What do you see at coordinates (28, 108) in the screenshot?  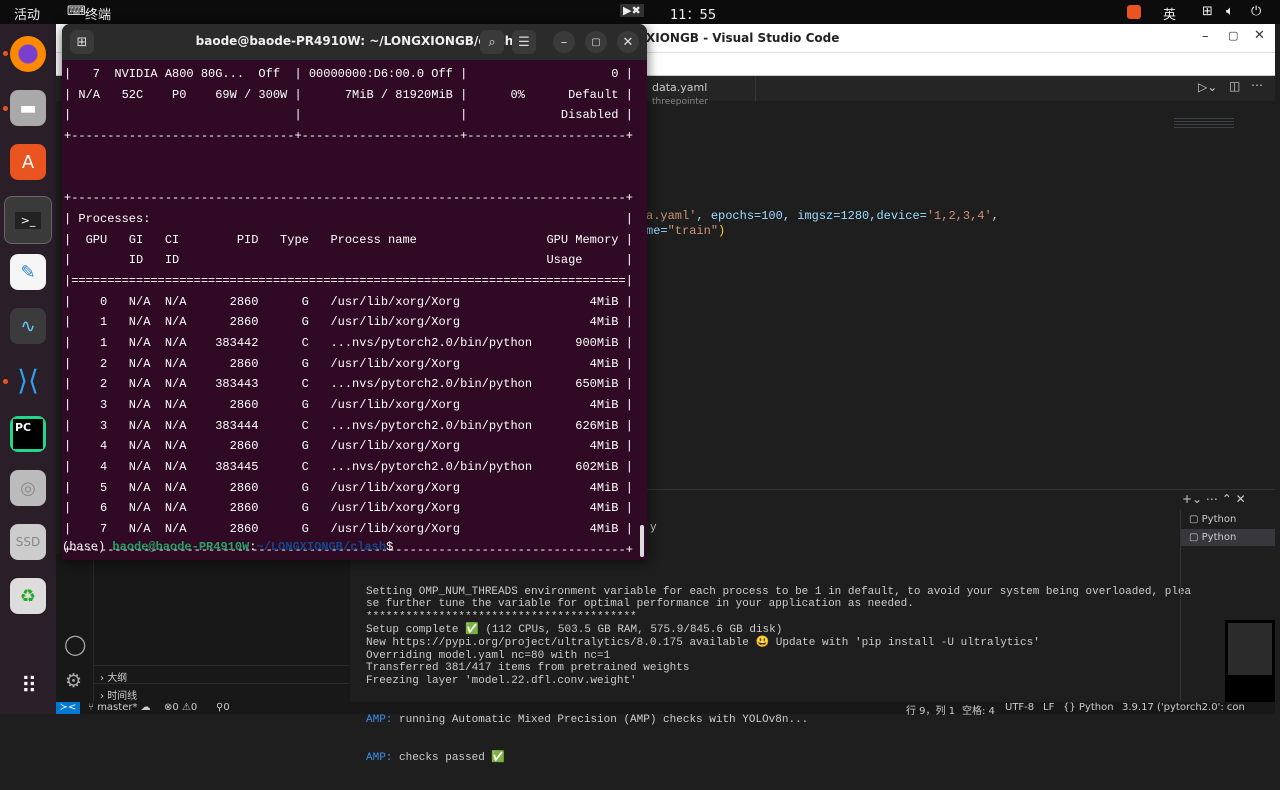 I see `files-icon: ▬` at bounding box center [28, 108].